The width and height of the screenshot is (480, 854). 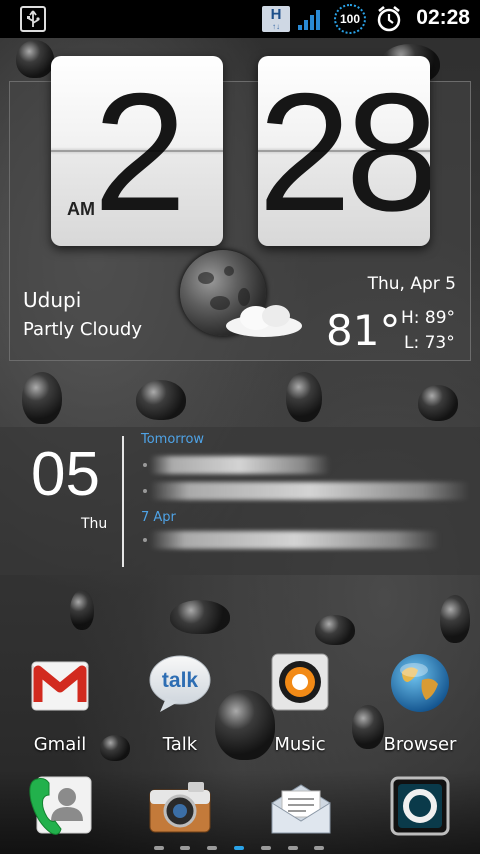 What do you see at coordinates (180, 808) in the screenshot?
I see `camera-icon` at bounding box center [180, 808].